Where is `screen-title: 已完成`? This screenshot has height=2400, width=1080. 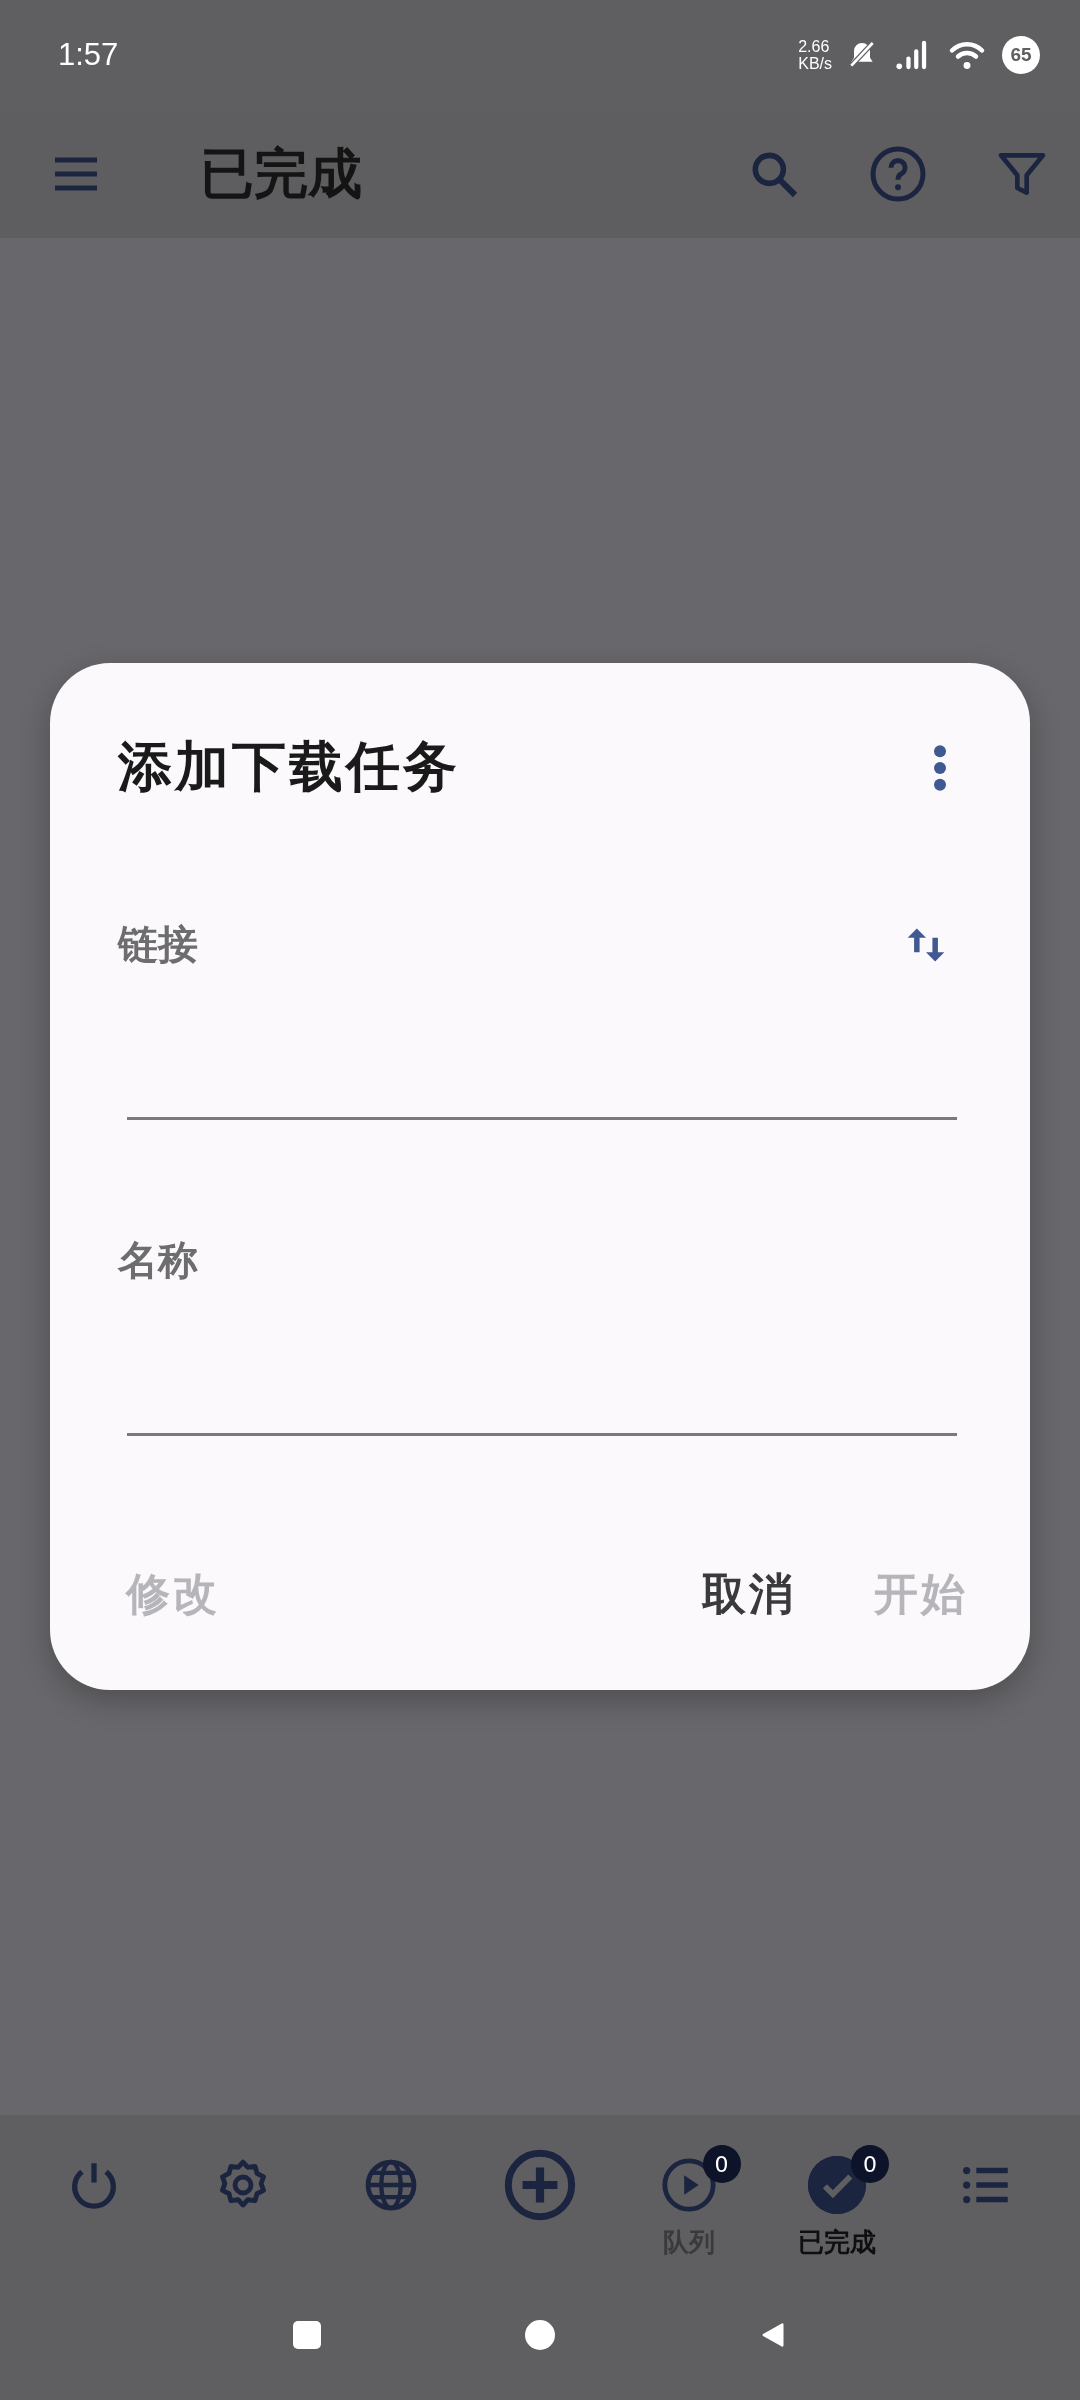
screen-title: 已完成 is located at coordinates (281, 173).